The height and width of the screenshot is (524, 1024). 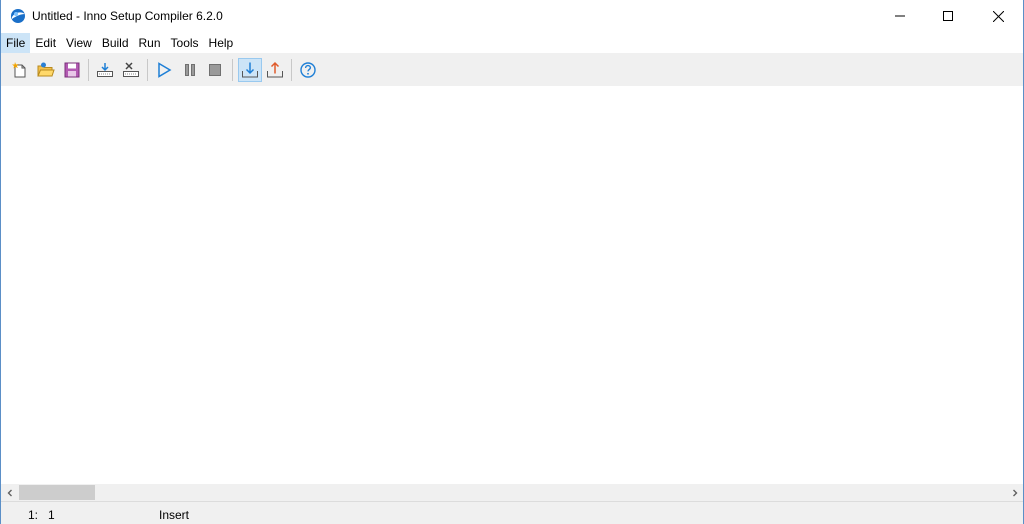 What do you see at coordinates (221, 43) in the screenshot?
I see `menu-help: Help` at bounding box center [221, 43].